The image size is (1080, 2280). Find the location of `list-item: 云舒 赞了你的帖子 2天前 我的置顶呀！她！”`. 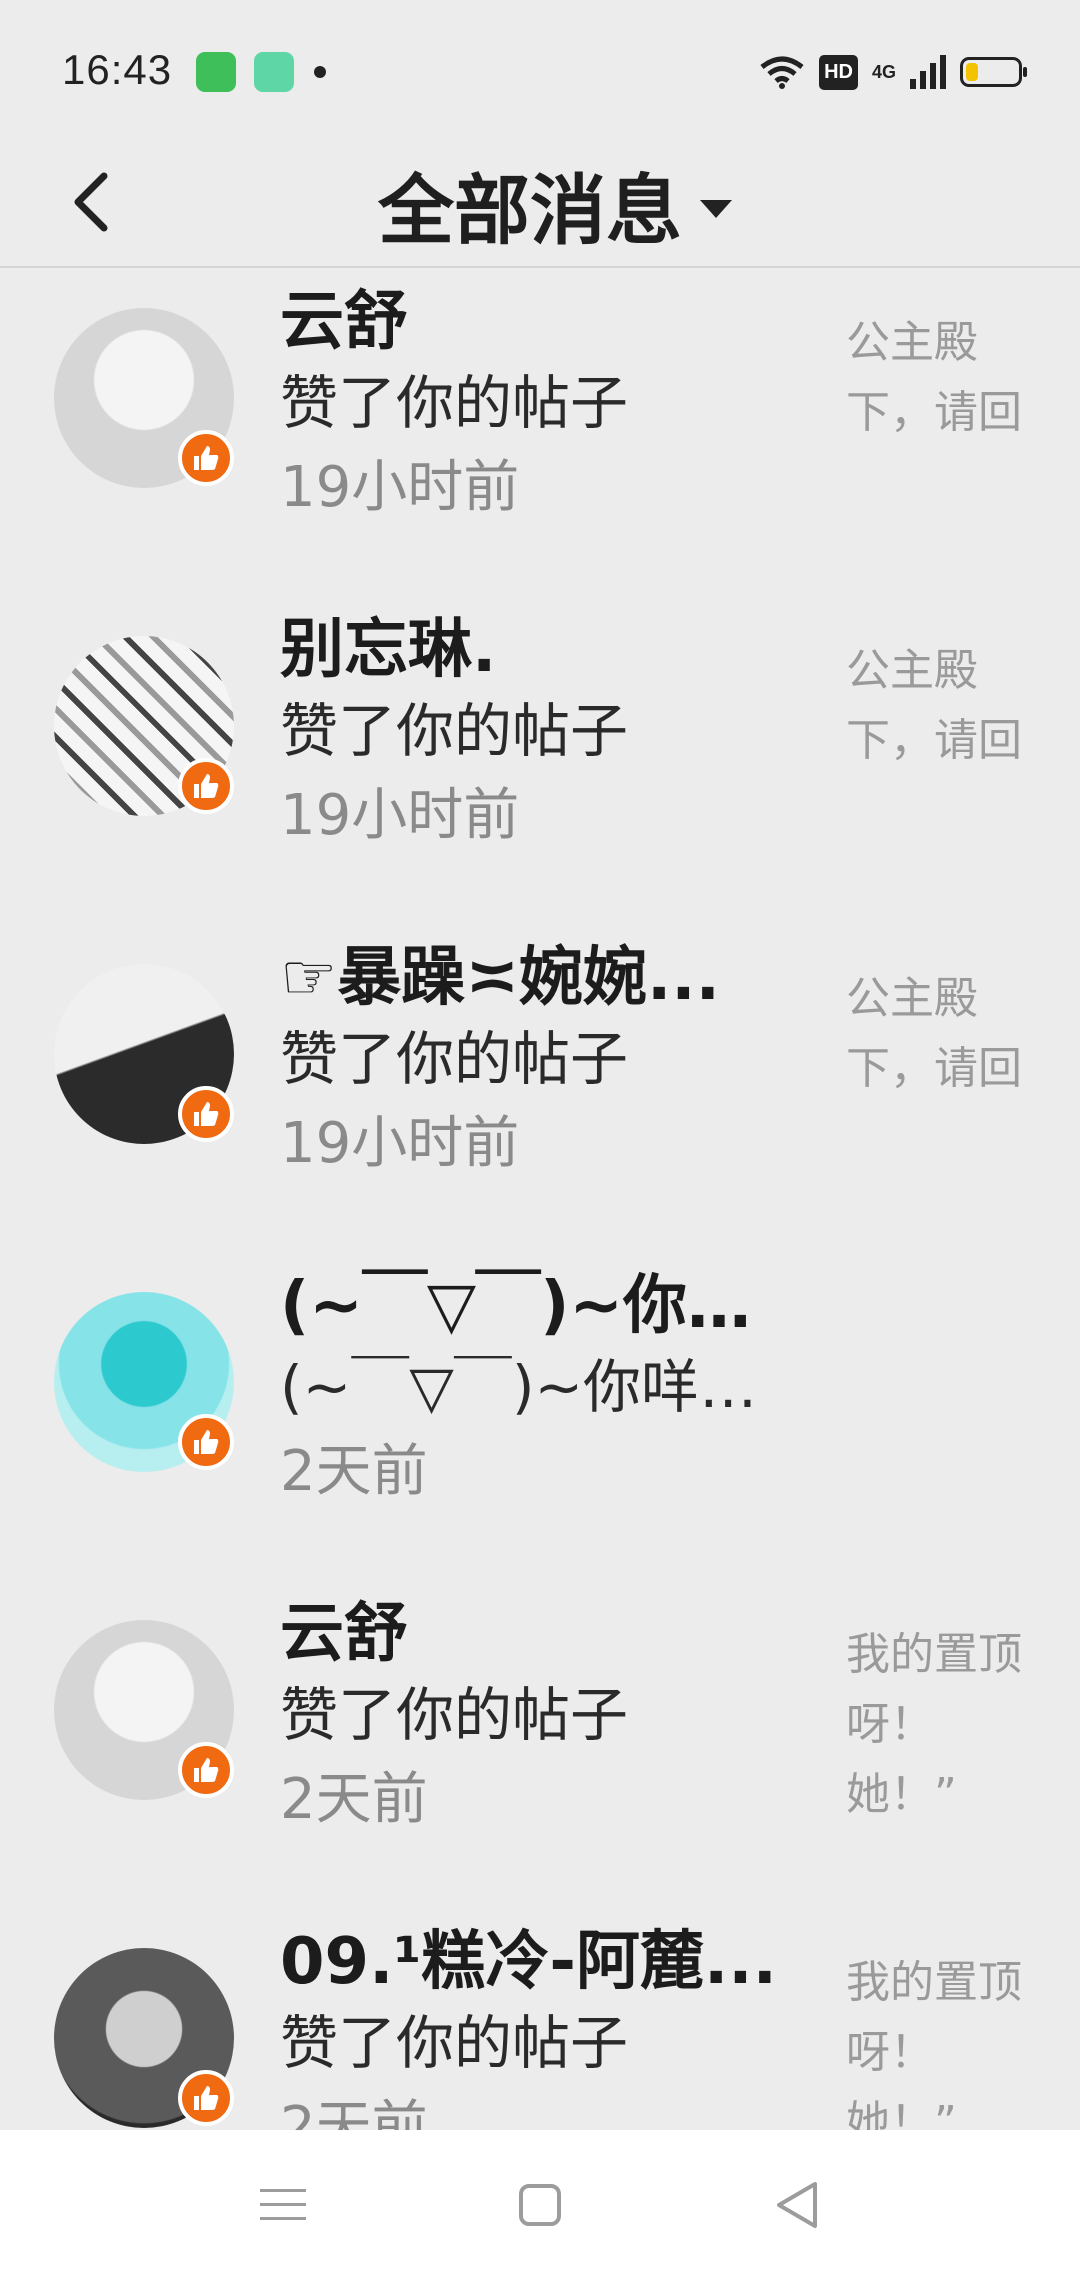

list-item: 云舒 赞了你的帖子 2天前 我的置顶呀！她！” is located at coordinates (540, 1746).